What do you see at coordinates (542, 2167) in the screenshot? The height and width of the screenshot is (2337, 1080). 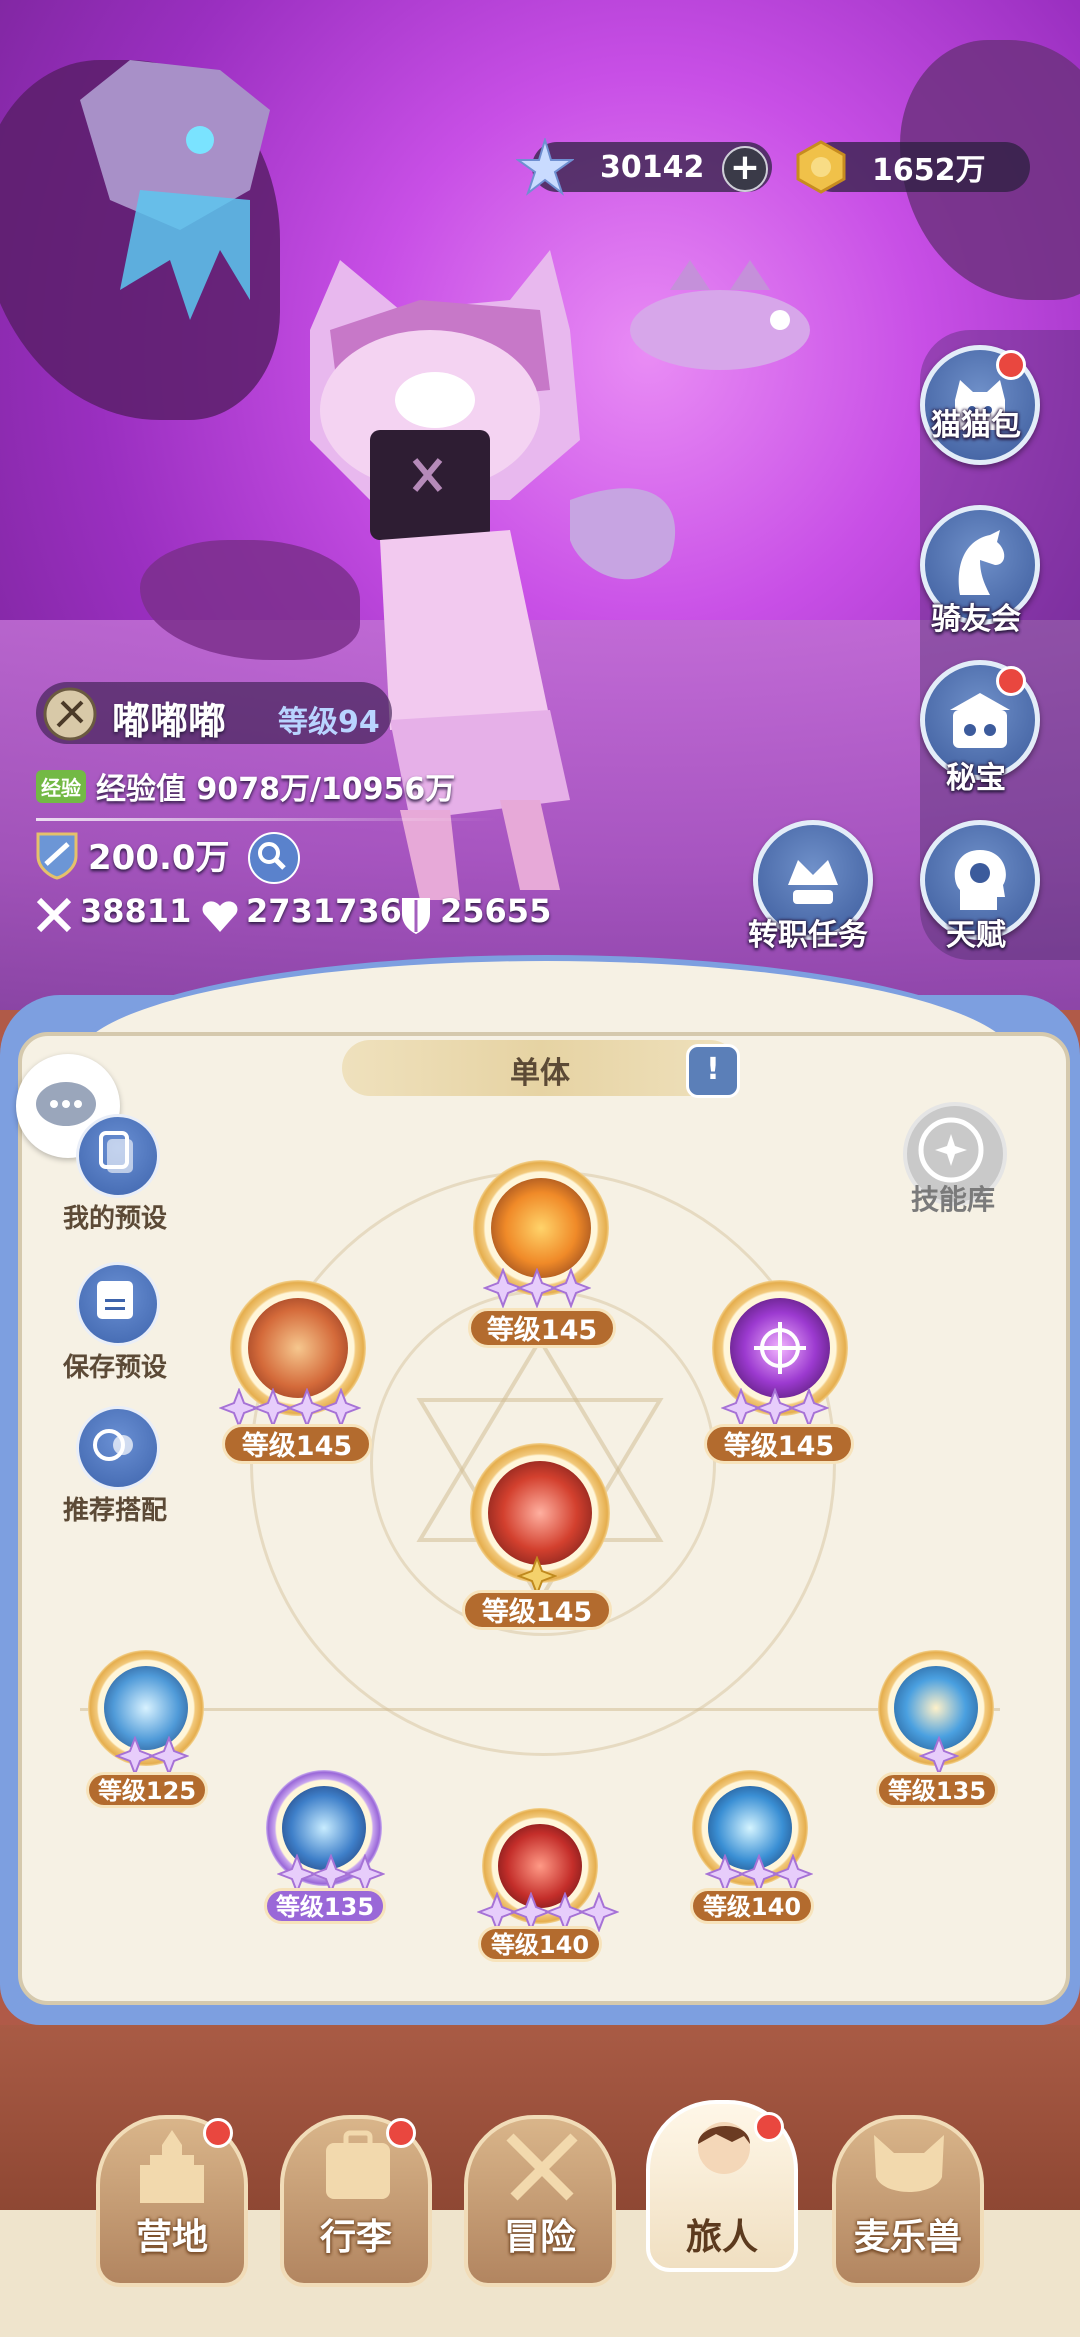 I see `crossed-swords-icon` at bounding box center [542, 2167].